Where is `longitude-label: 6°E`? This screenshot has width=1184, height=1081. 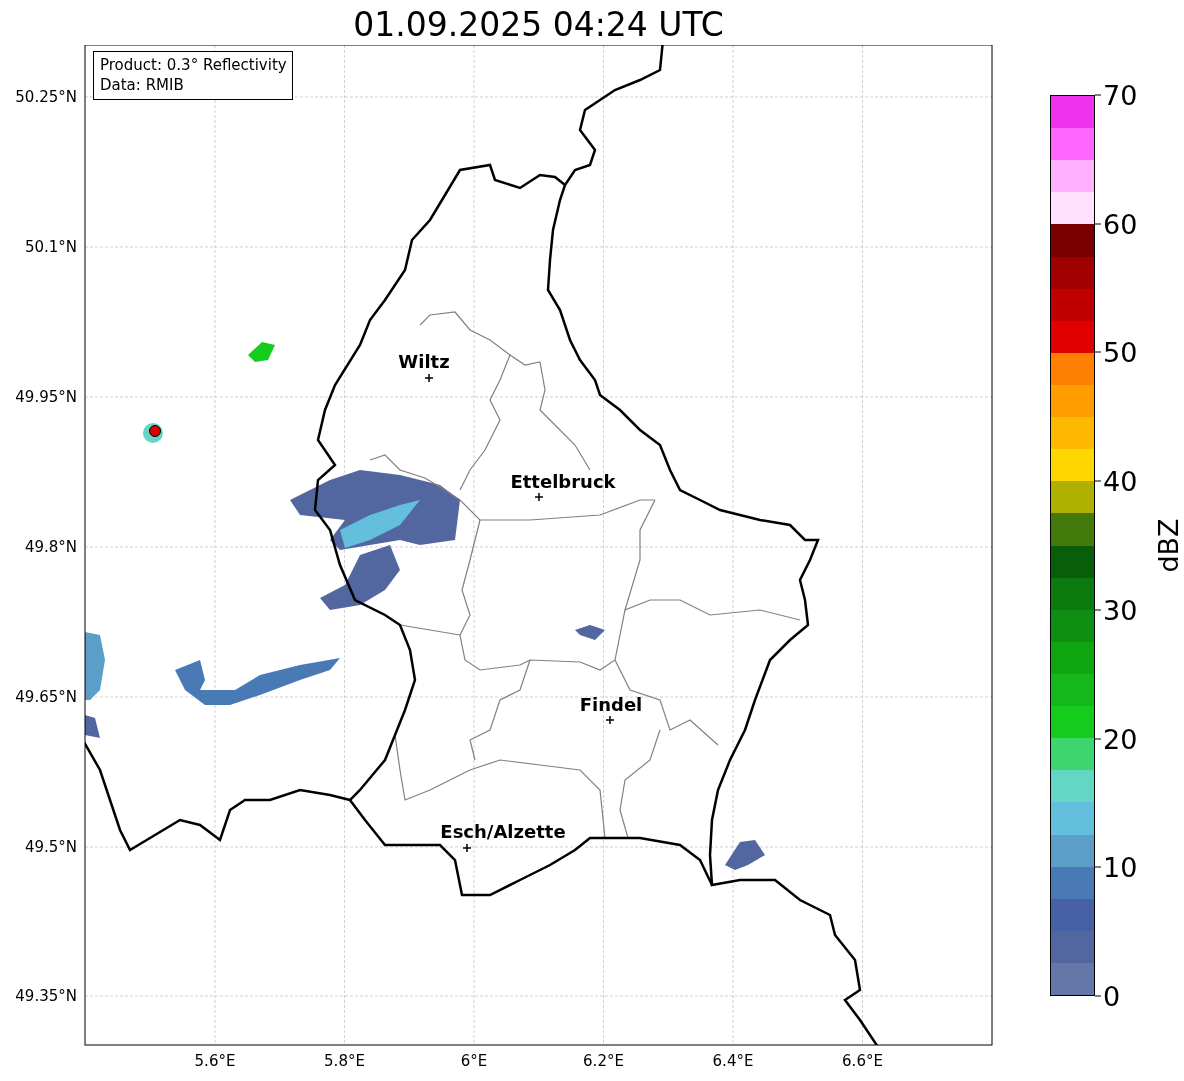
longitude-label: 6°E is located at coordinates (474, 1061).